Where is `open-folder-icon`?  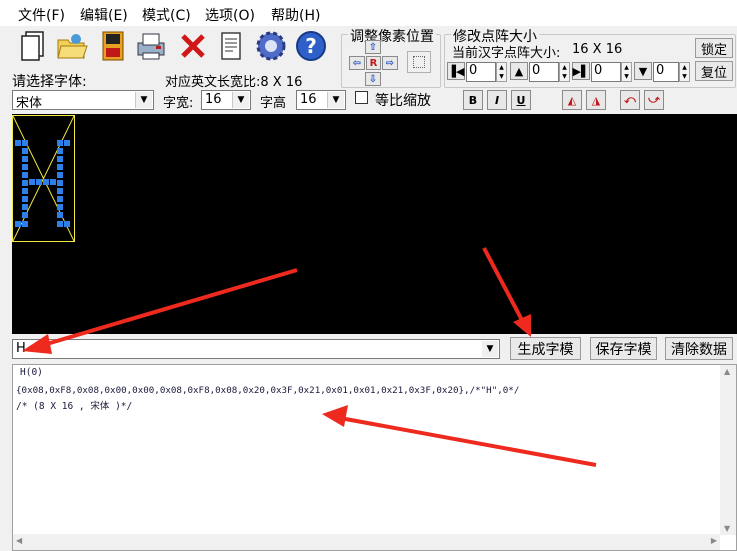
open-folder-icon is located at coordinates (72, 46).